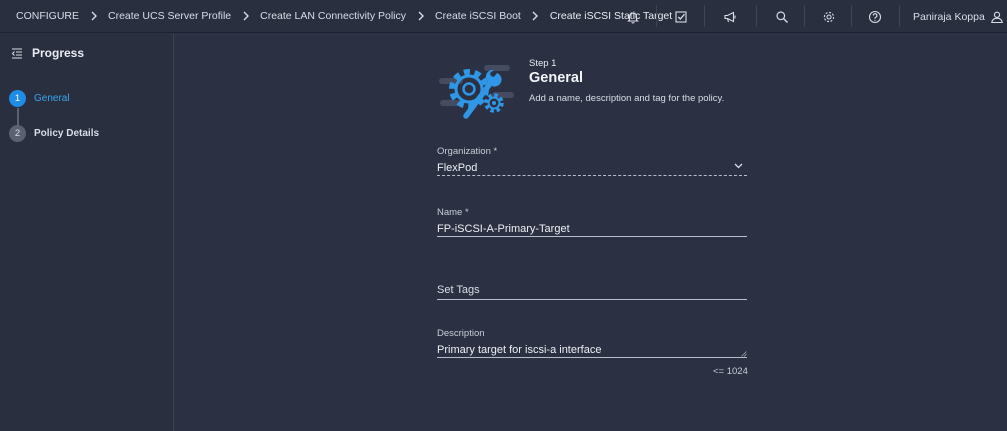  I want to click on name-input: FP-iSCSI-A-Primary-Target, so click(592, 227).